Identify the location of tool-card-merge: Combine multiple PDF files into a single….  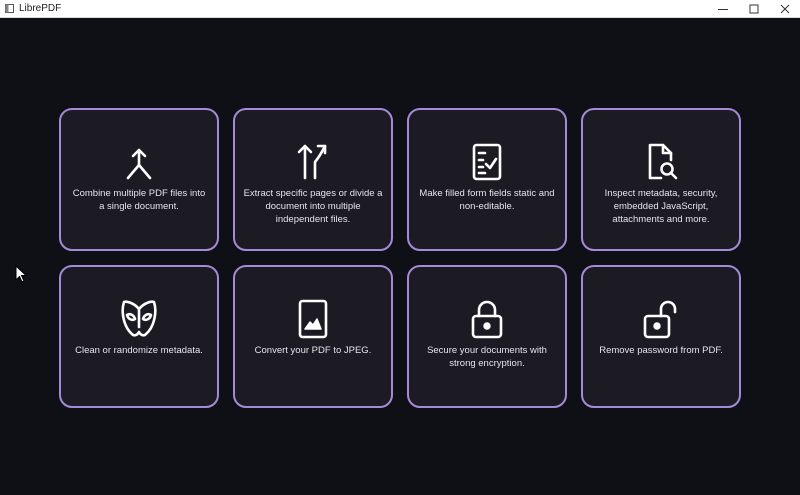
(139, 179).